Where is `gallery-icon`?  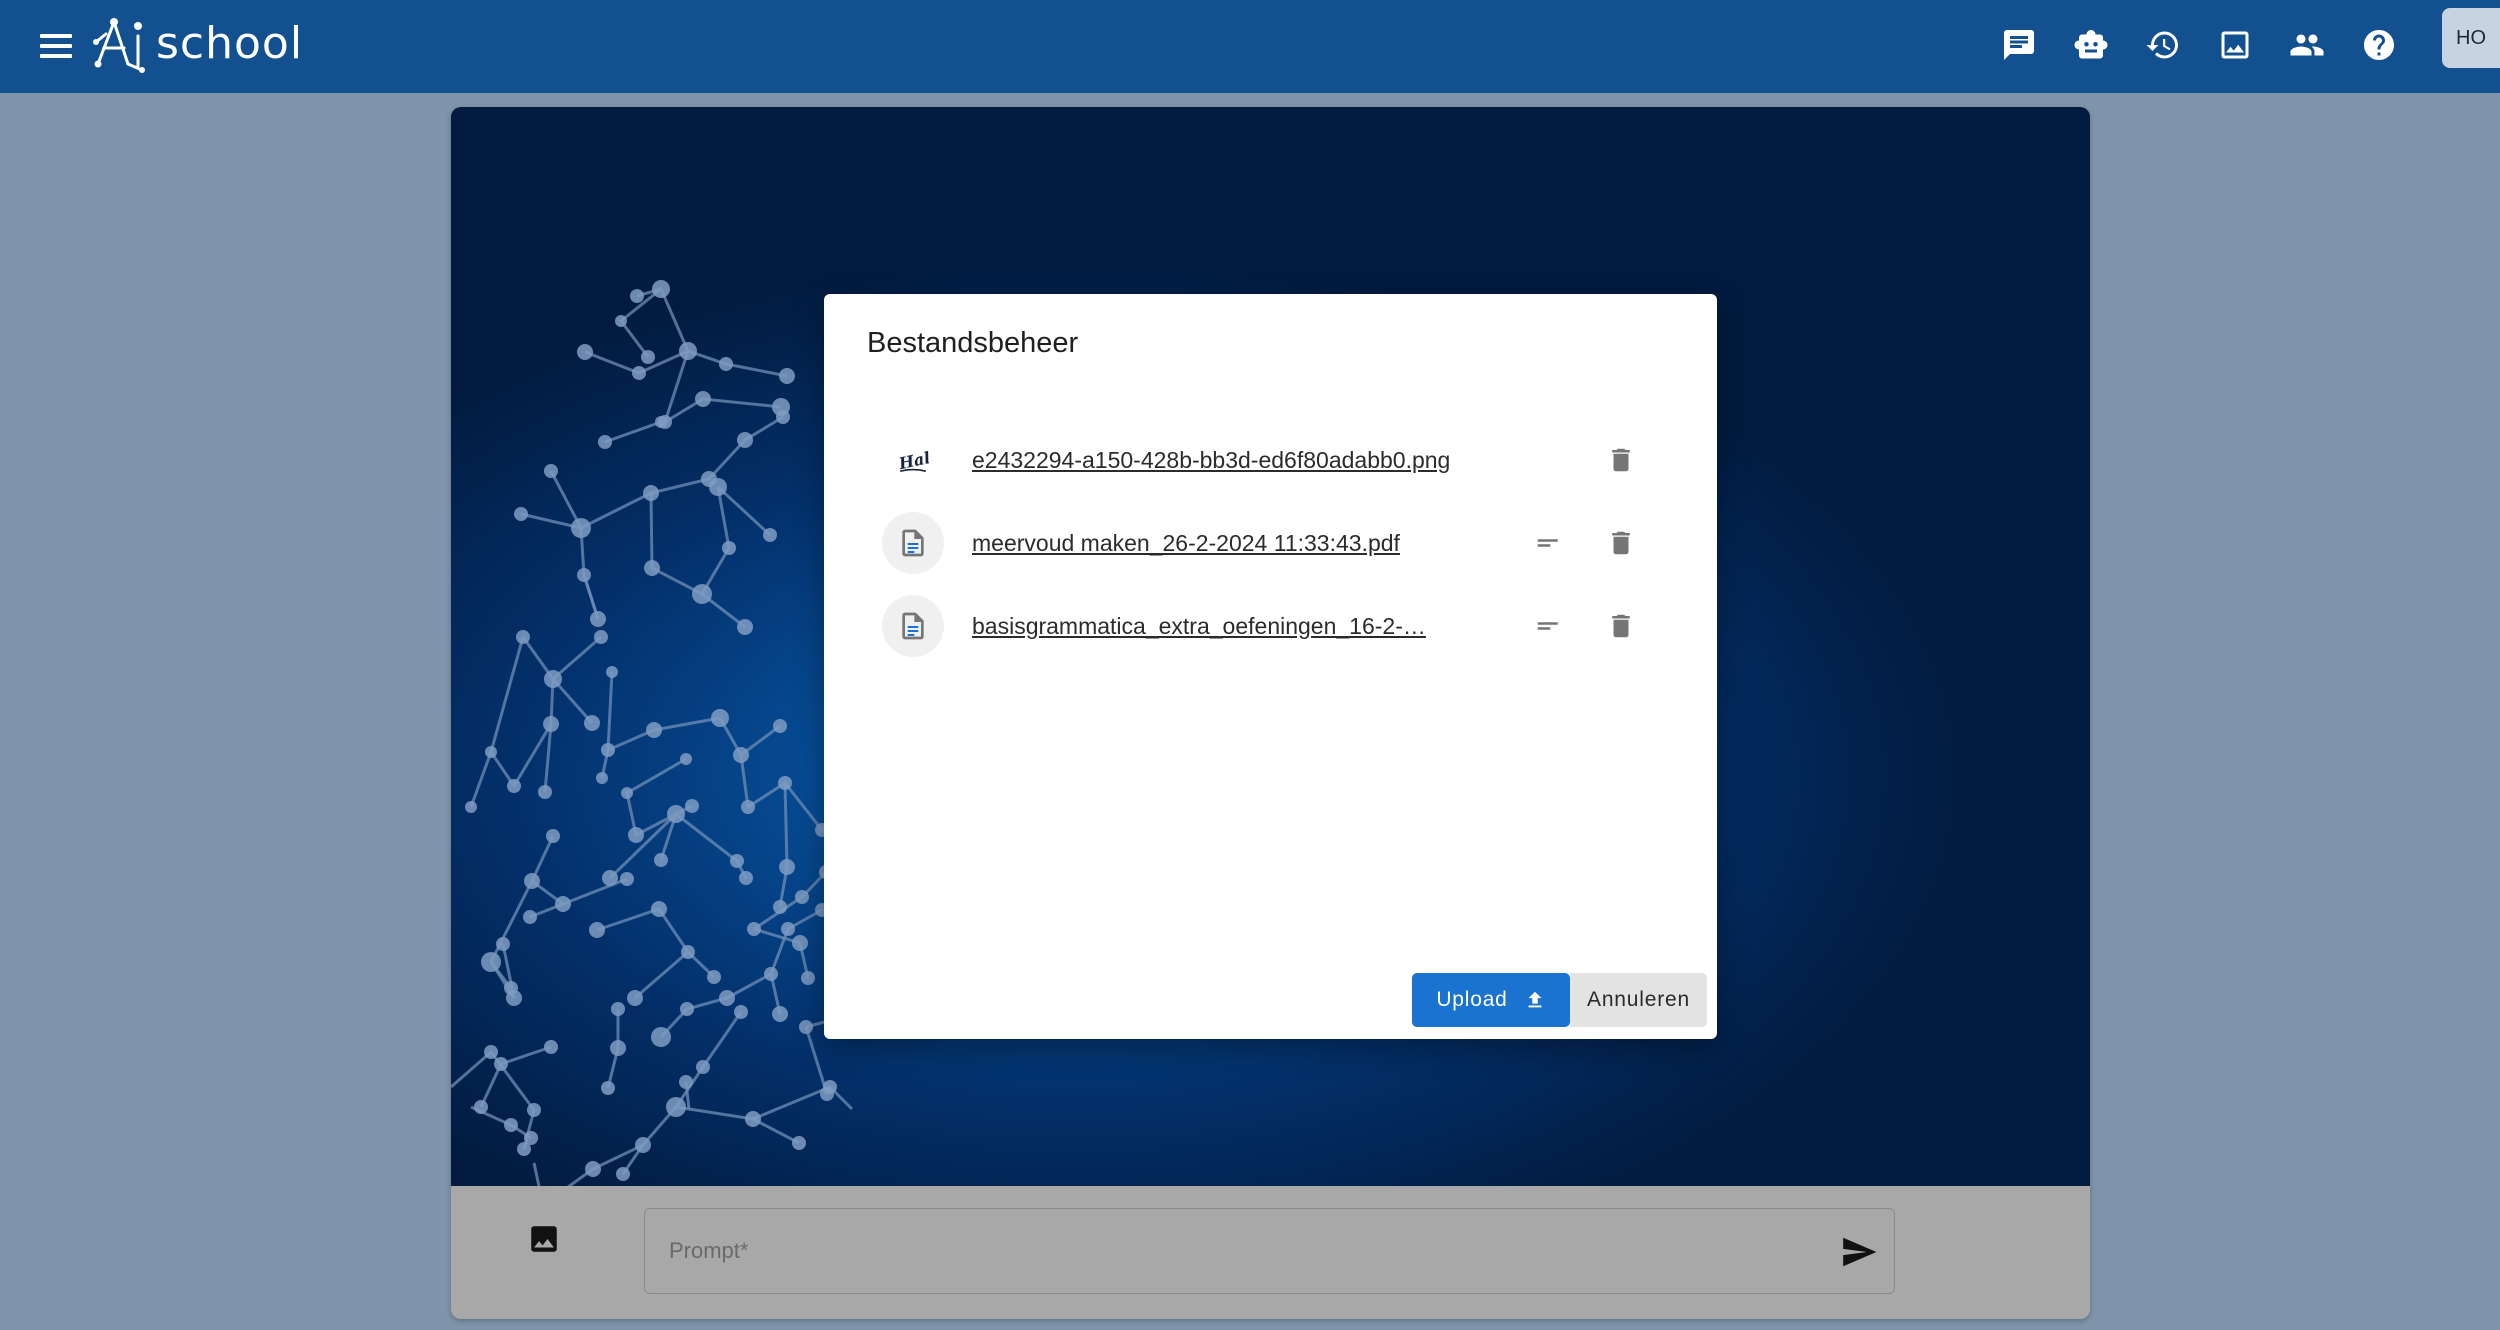
gallery-icon is located at coordinates (2235, 45).